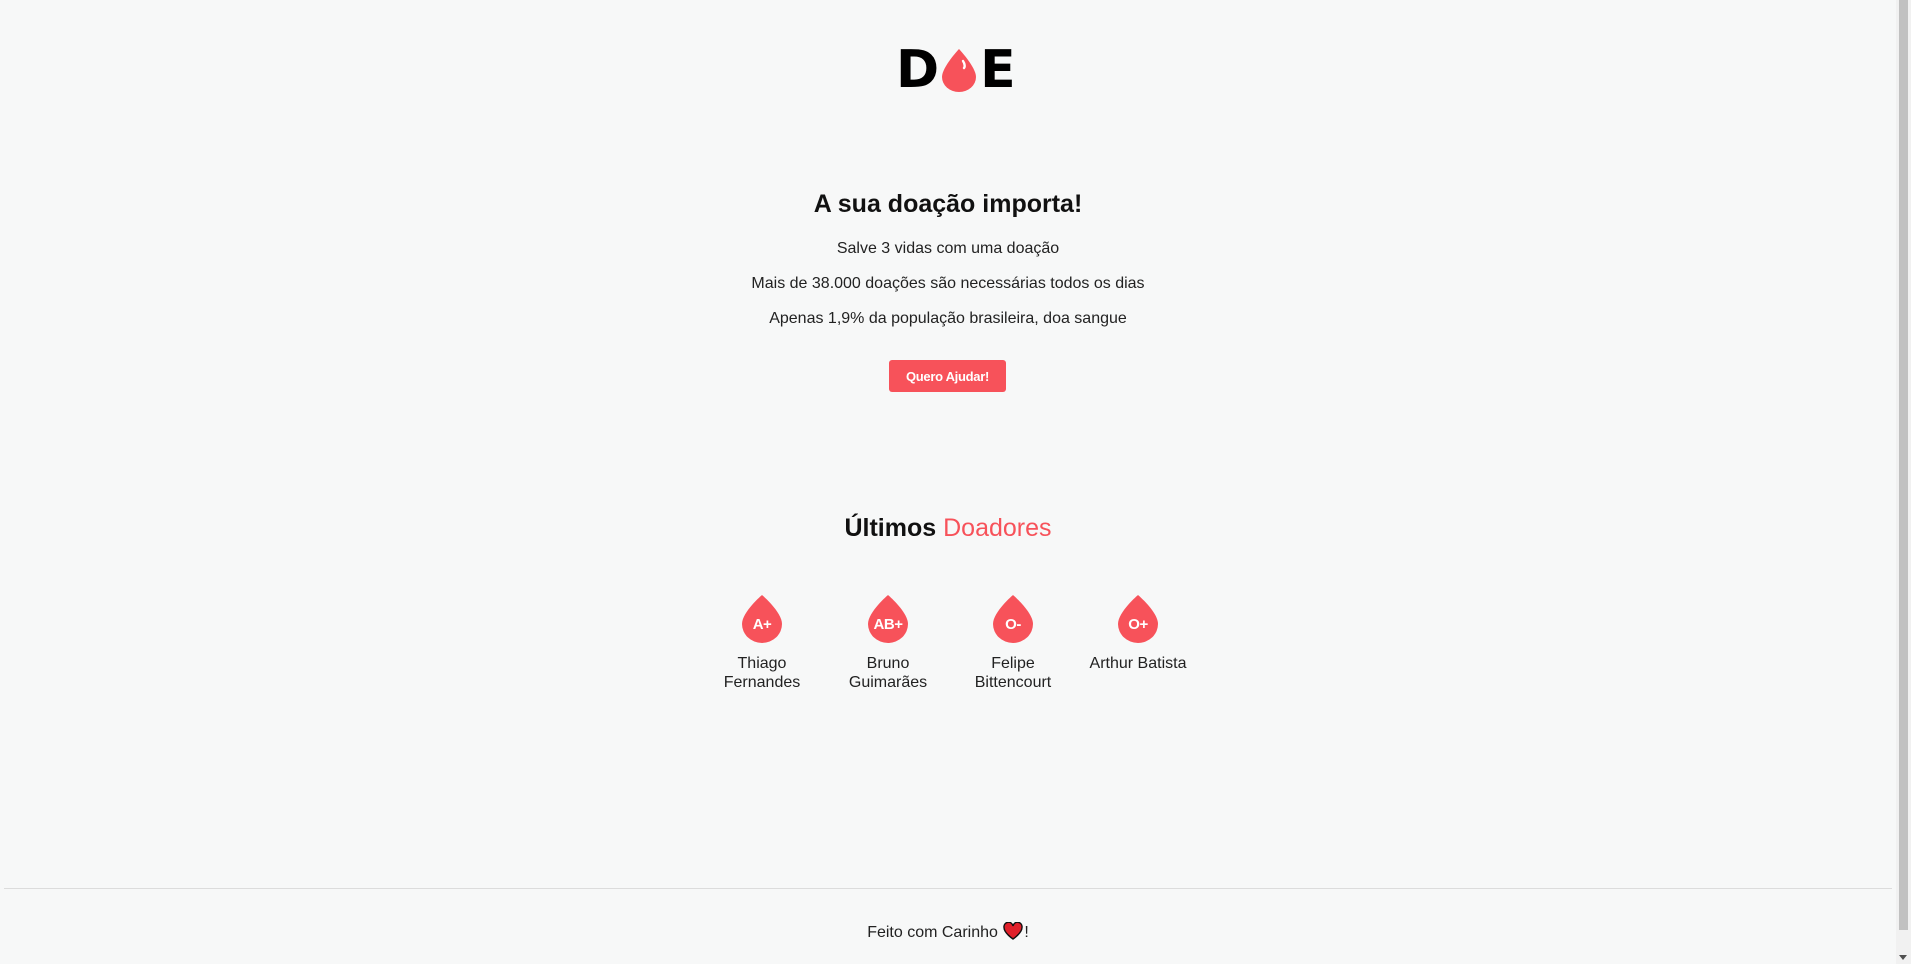 The width and height of the screenshot is (1911, 964). Describe the element at coordinates (997, 528) in the screenshot. I see `donors-title-accent: Doadores` at that location.